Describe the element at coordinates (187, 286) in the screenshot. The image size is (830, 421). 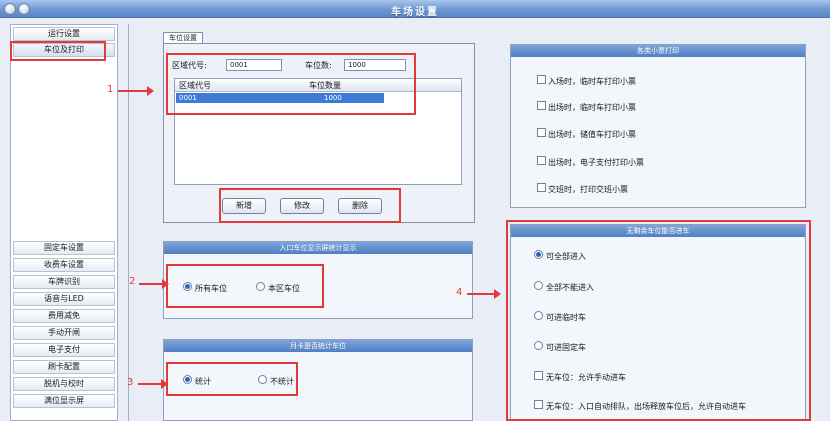
I see `radio-all-spaces` at that location.